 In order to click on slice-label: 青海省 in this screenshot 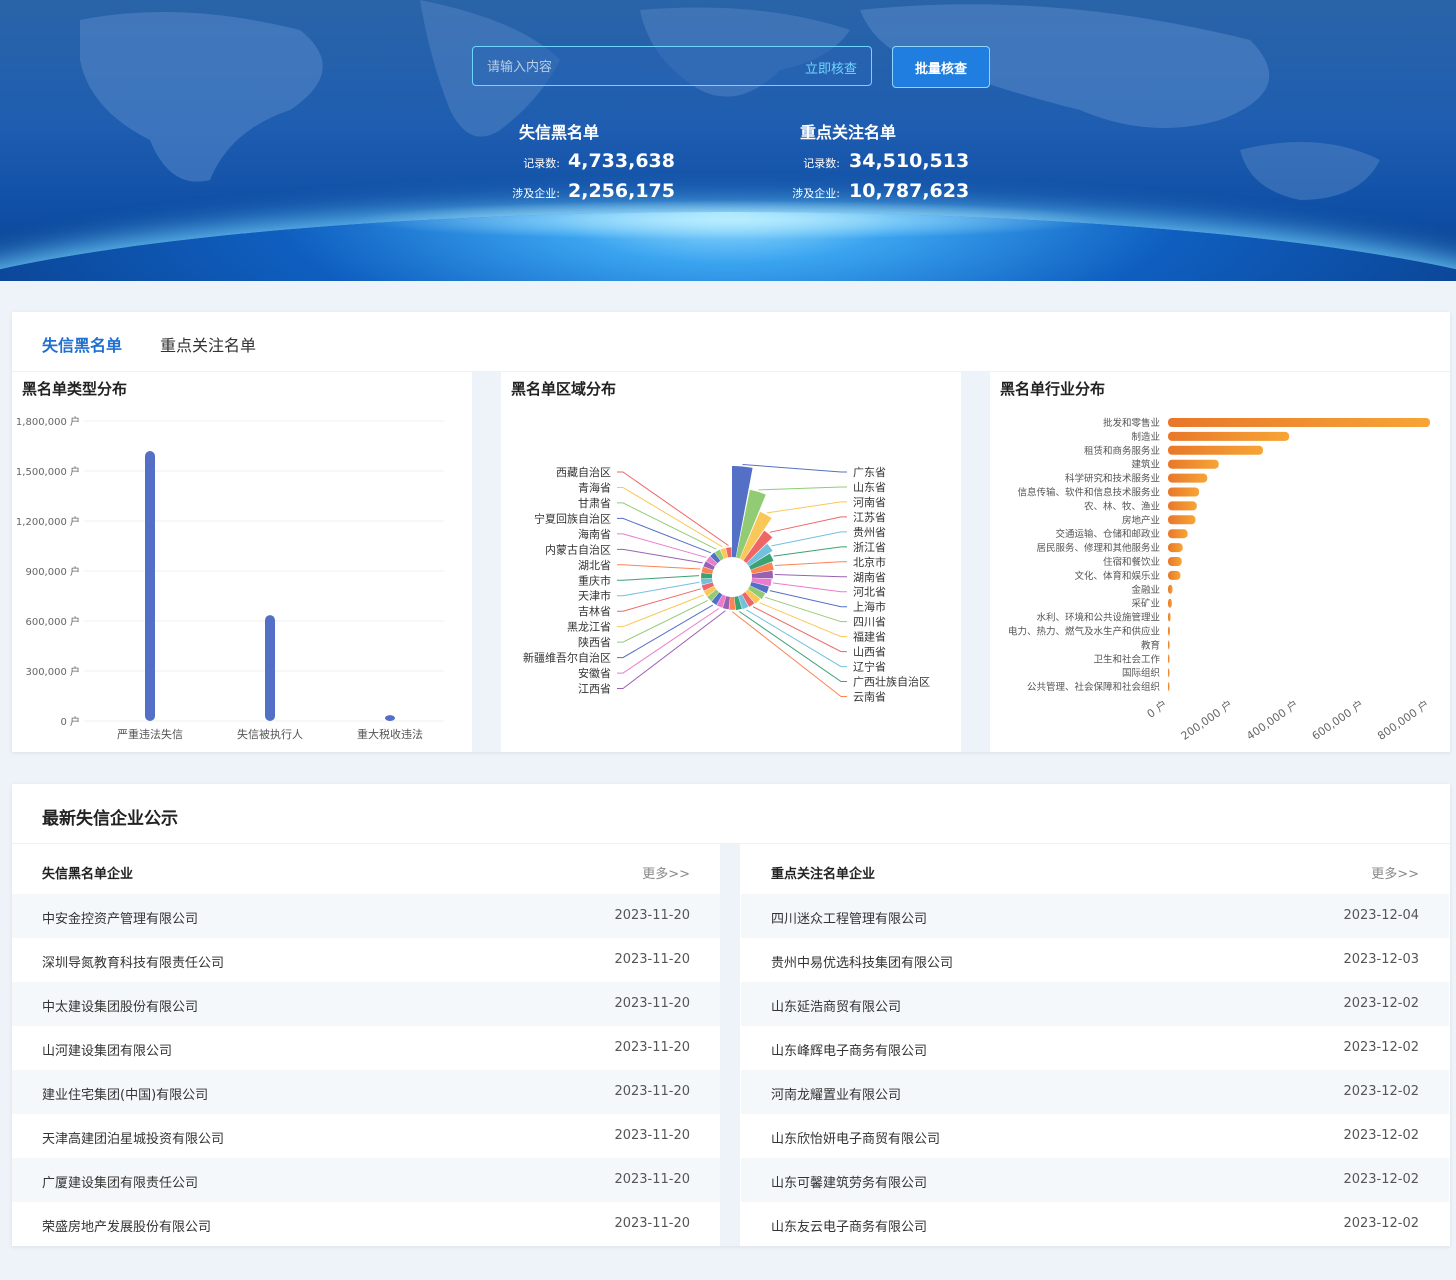, I will do `click(594, 487)`.